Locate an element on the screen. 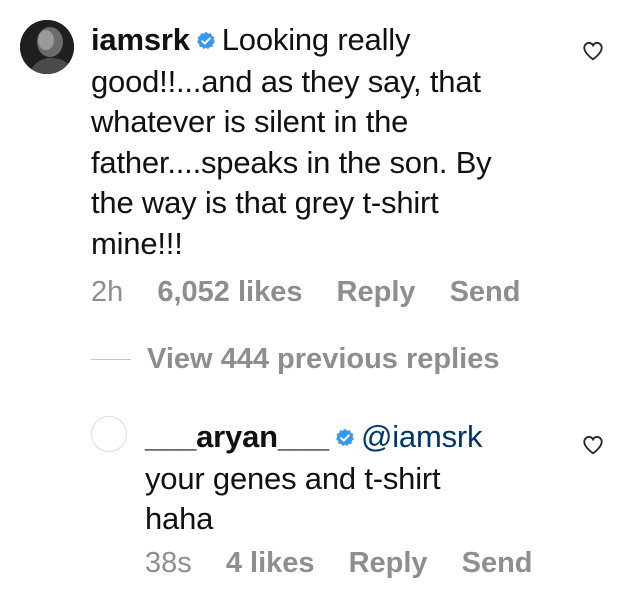  reply-likes: 4 likes is located at coordinates (270, 563).